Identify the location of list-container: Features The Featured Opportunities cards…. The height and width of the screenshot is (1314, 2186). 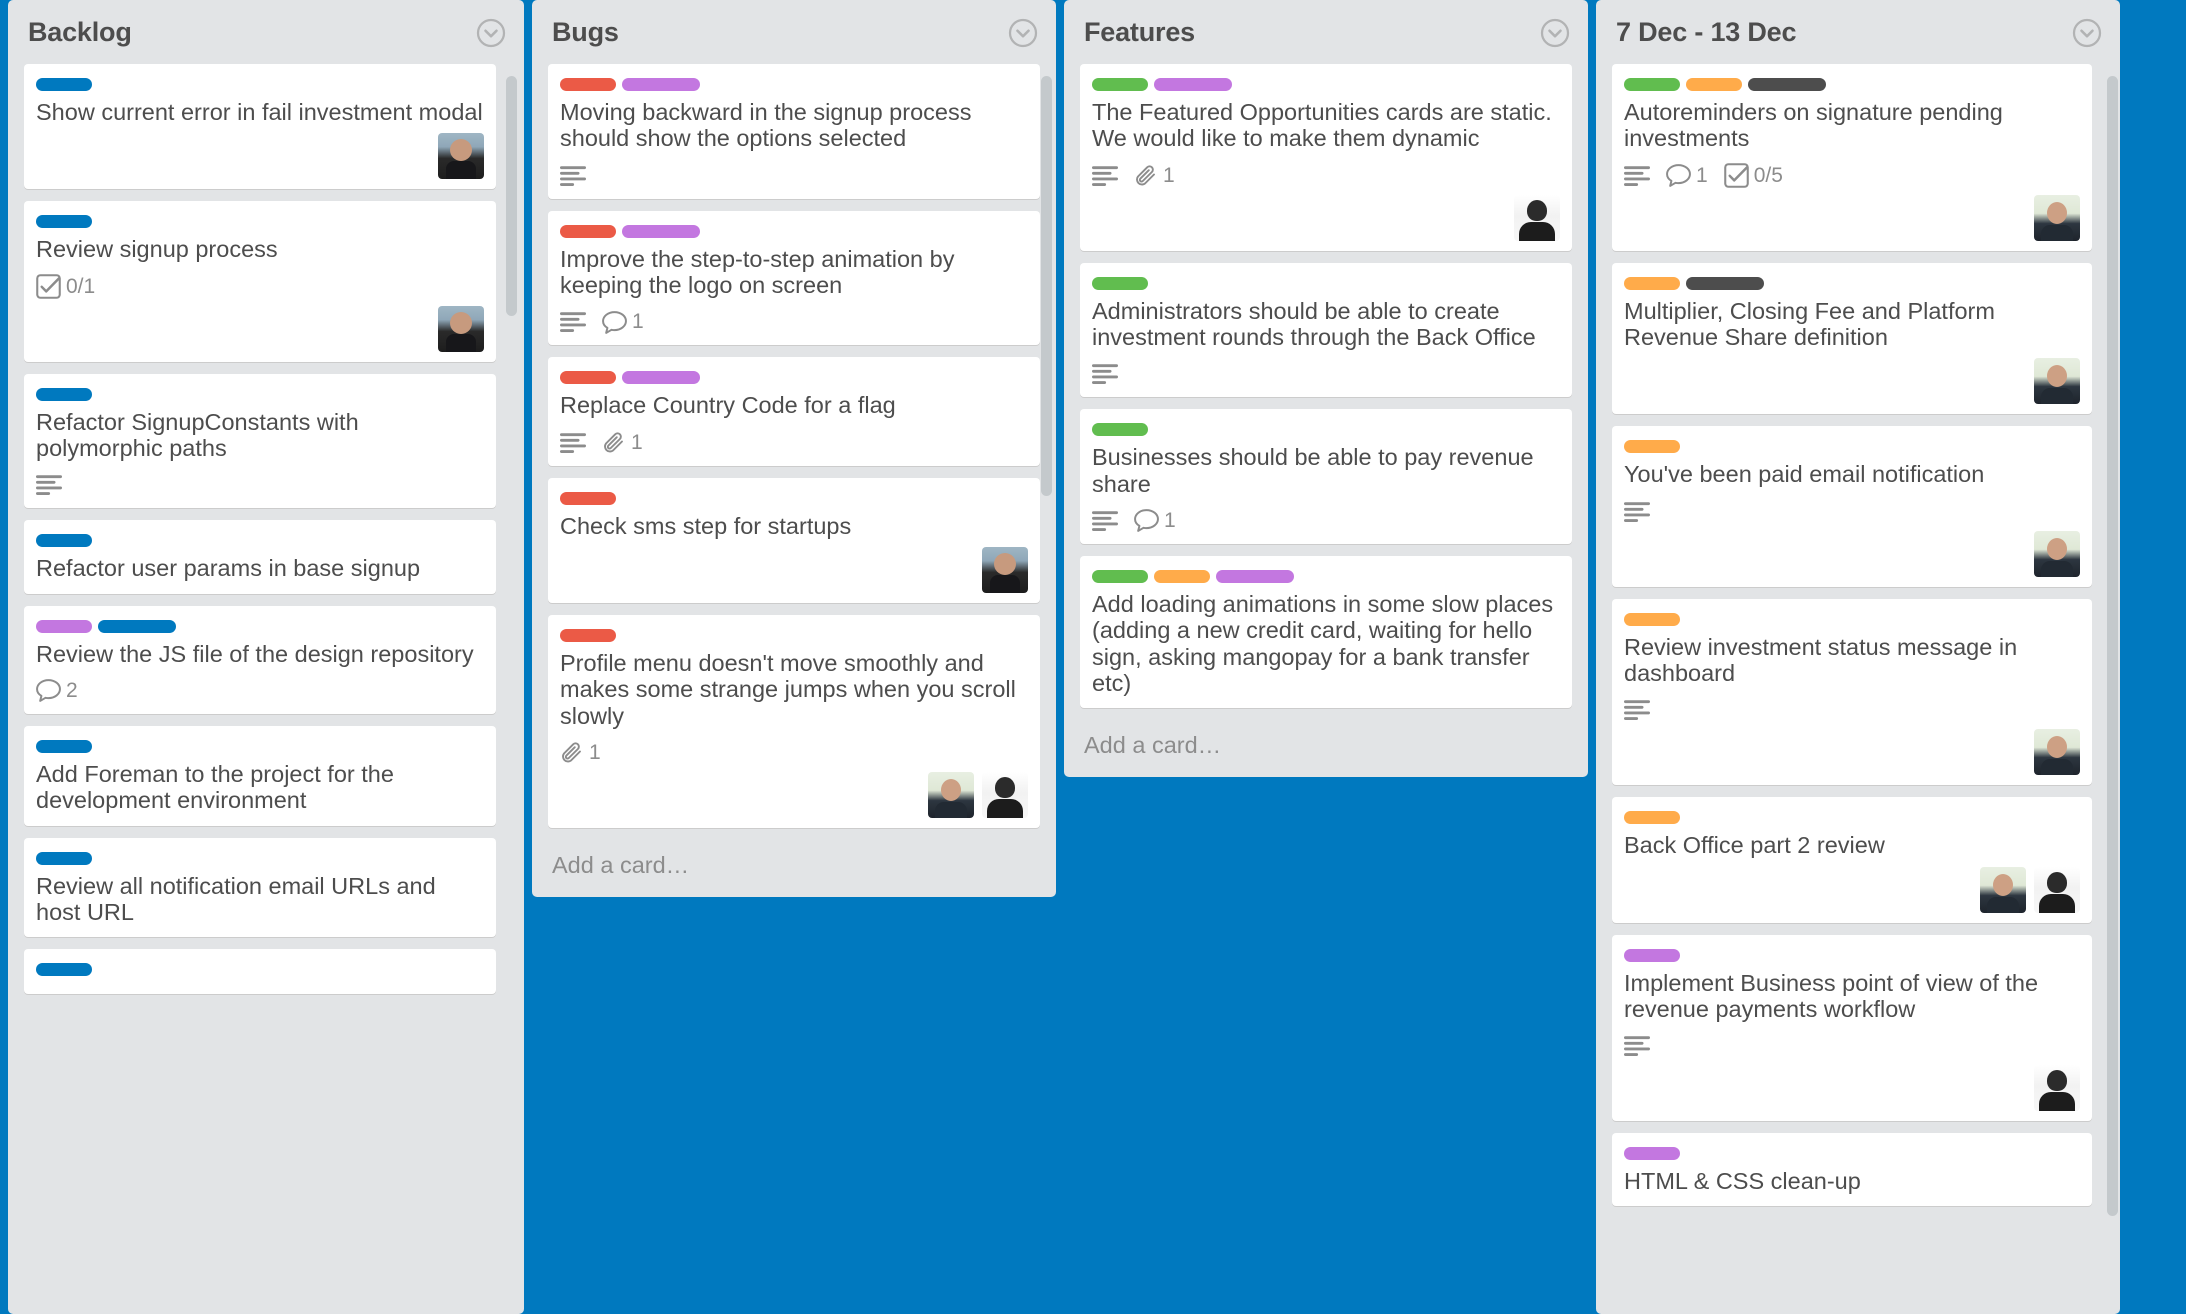
(1326, 389).